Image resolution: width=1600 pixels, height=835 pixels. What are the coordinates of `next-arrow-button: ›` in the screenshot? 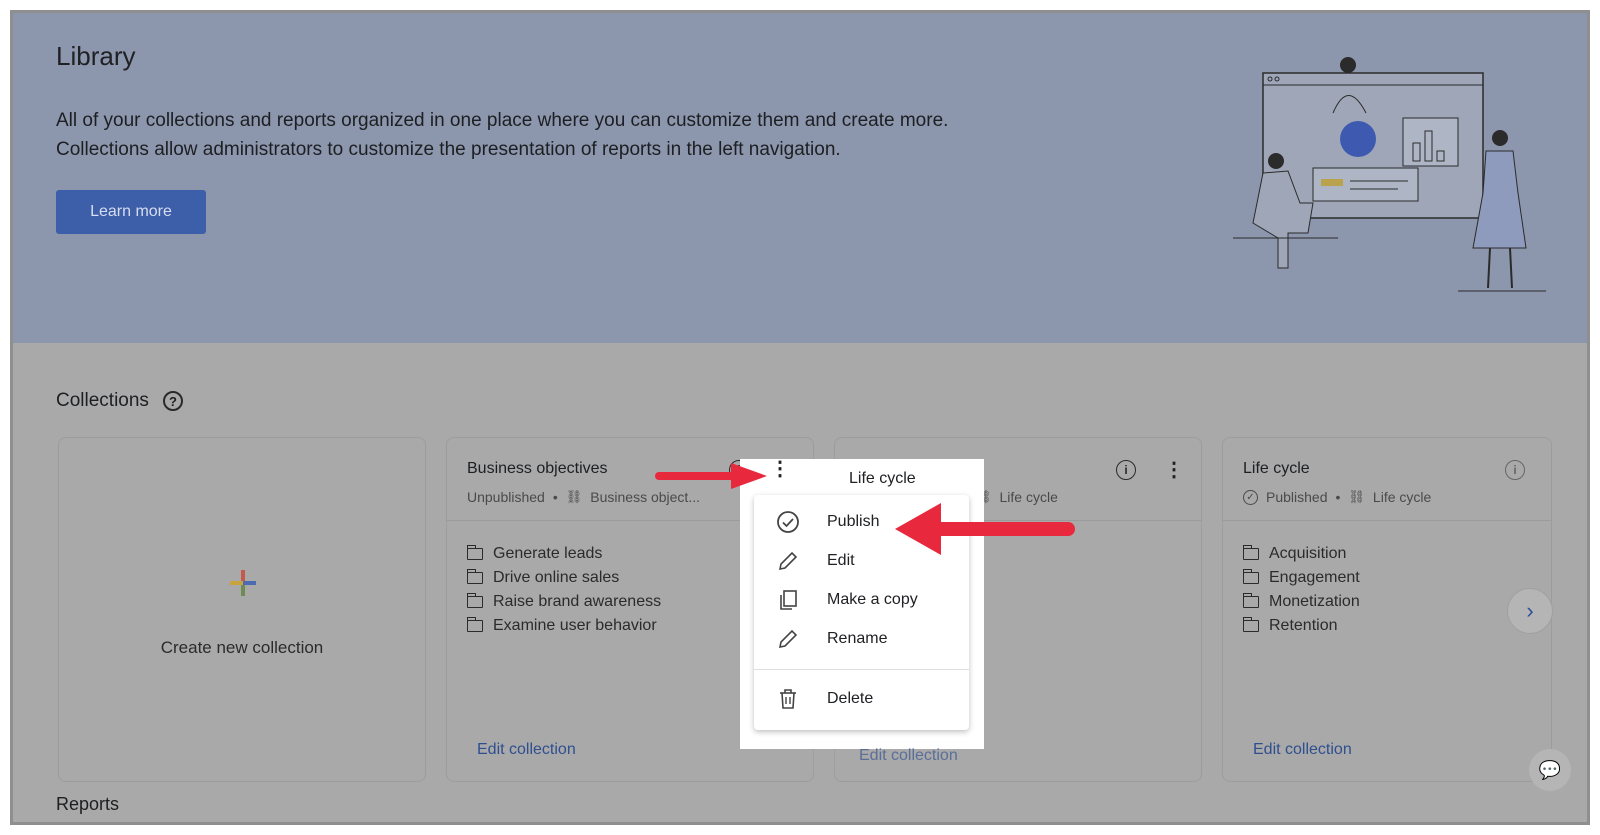 It's located at (1530, 611).